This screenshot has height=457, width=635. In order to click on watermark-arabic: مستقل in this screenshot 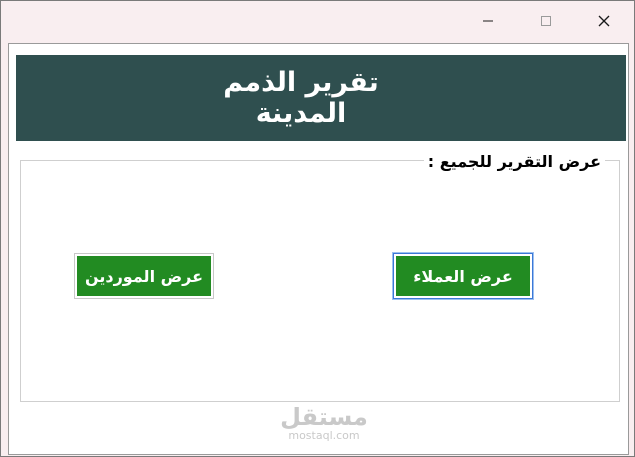, I will do `click(324, 417)`.